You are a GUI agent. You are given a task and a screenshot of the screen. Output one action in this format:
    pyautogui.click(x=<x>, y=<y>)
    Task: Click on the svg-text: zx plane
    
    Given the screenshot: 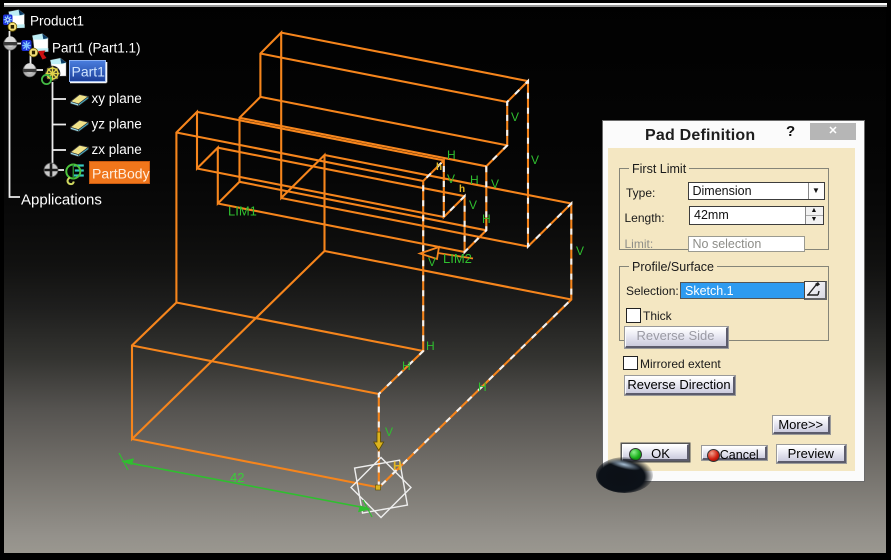 What is the action you would take?
    pyautogui.click(x=117, y=149)
    